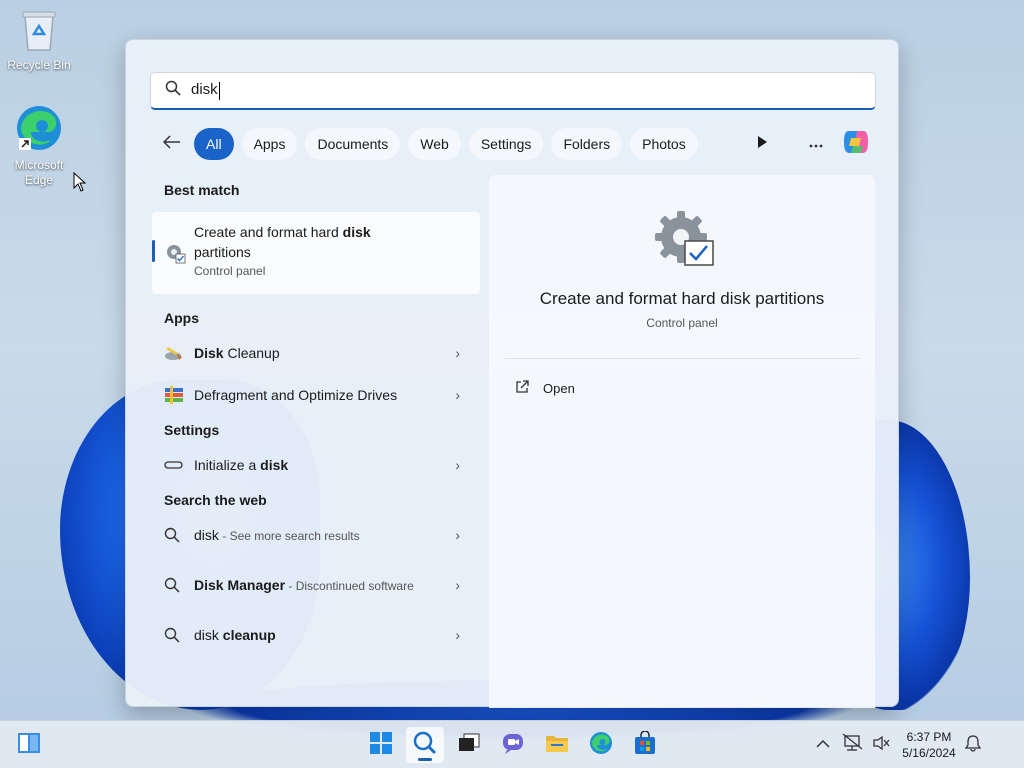 Image resolution: width=1024 pixels, height=768 pixels. I want to click on section-header-best-match: Best match, so click(202, 190).